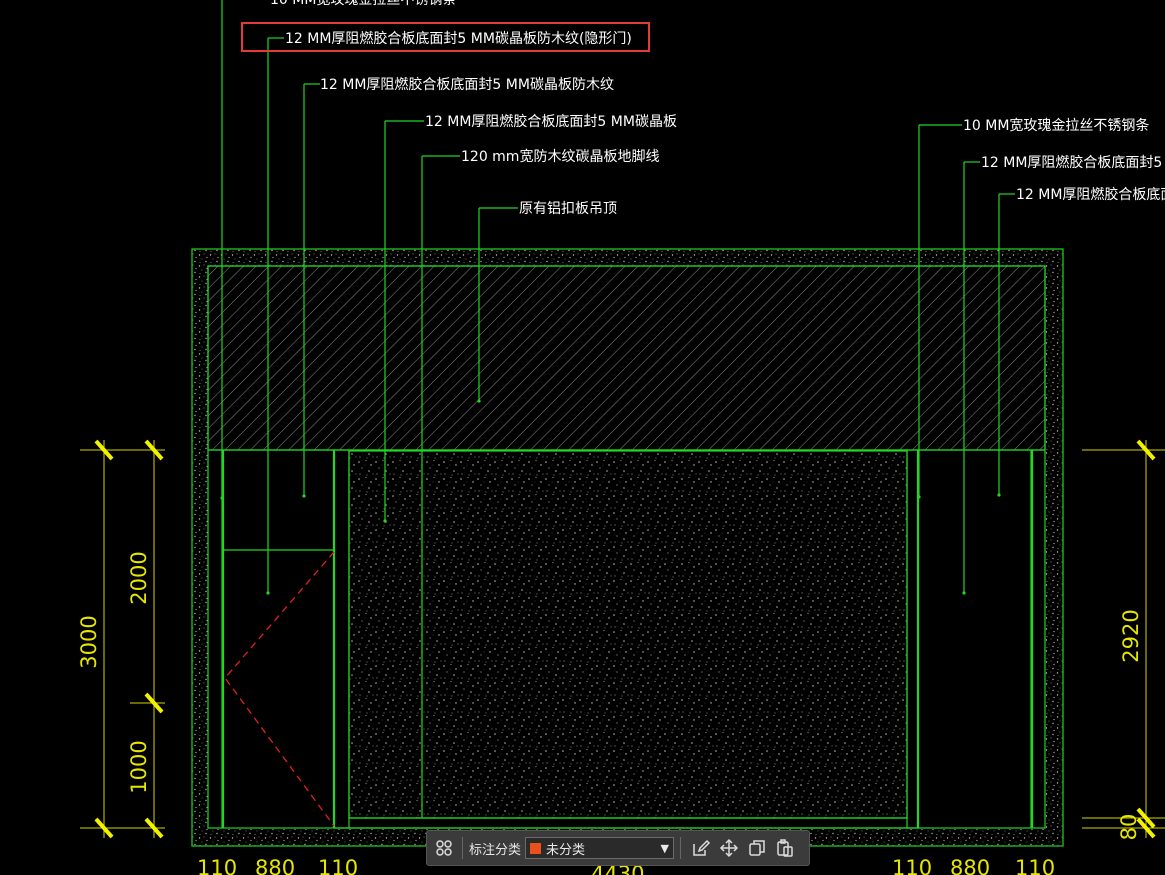  Describe the element at coordinates (1131, 635) in the screenshot. I see `dim-right-total: 2920` at that location.